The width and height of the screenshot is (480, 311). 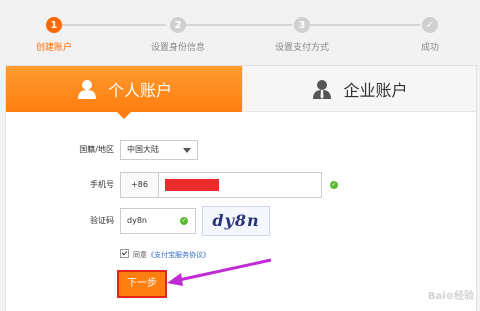 What do you see at coordinates (178, 48) in the screenshot?
I see `step-2-label: 设置身份信息` at bounding box center [178, 48].